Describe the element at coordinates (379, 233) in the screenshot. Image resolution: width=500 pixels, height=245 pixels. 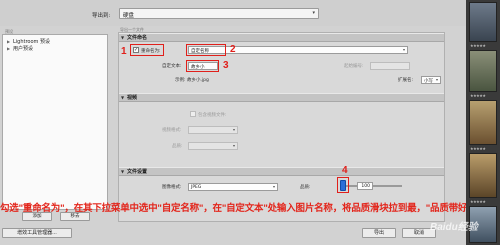
I see `export-button: 导出` at that location.